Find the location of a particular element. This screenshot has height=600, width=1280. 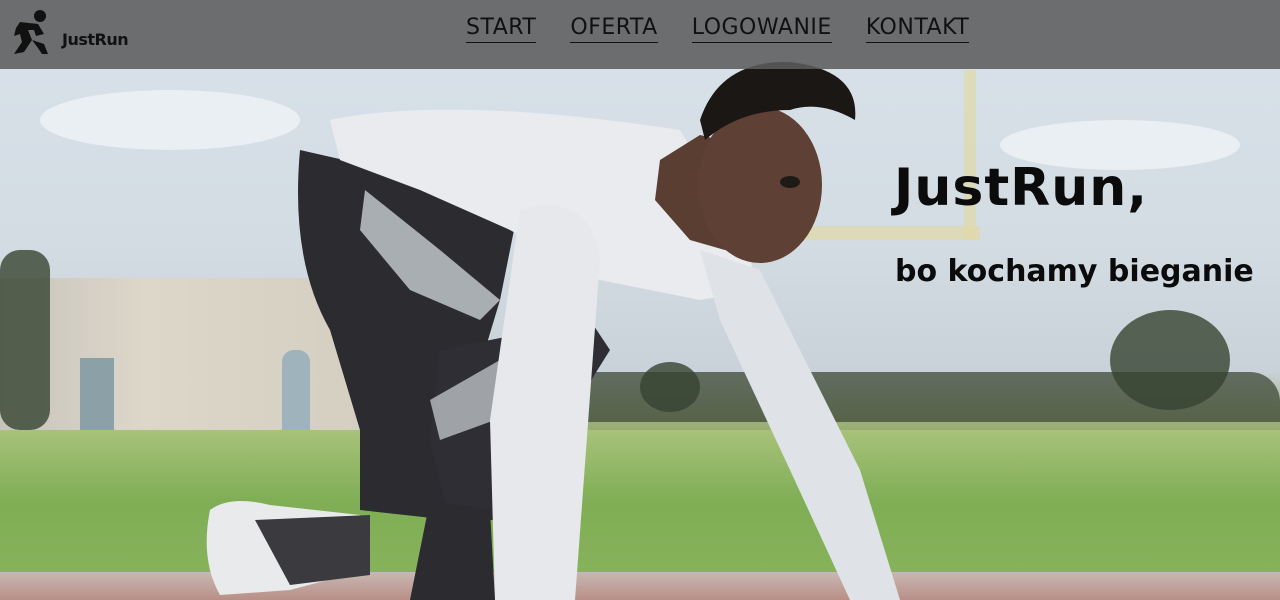

nav-link-kontakt: KONTAKT is located at coordinates (917, 28).